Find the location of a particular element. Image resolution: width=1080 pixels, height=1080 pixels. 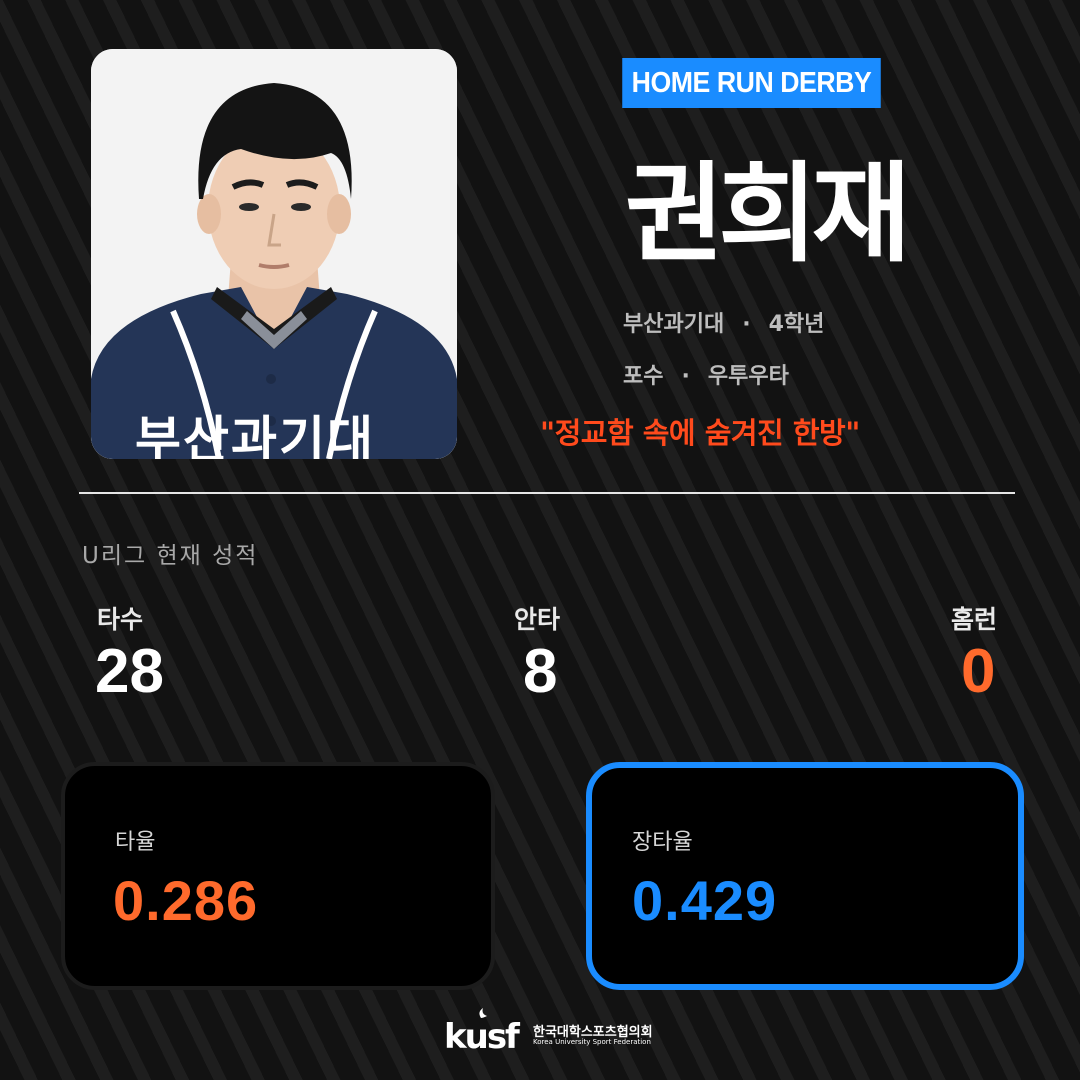

player-name: 권희재 is located at coordinates (767, 214).